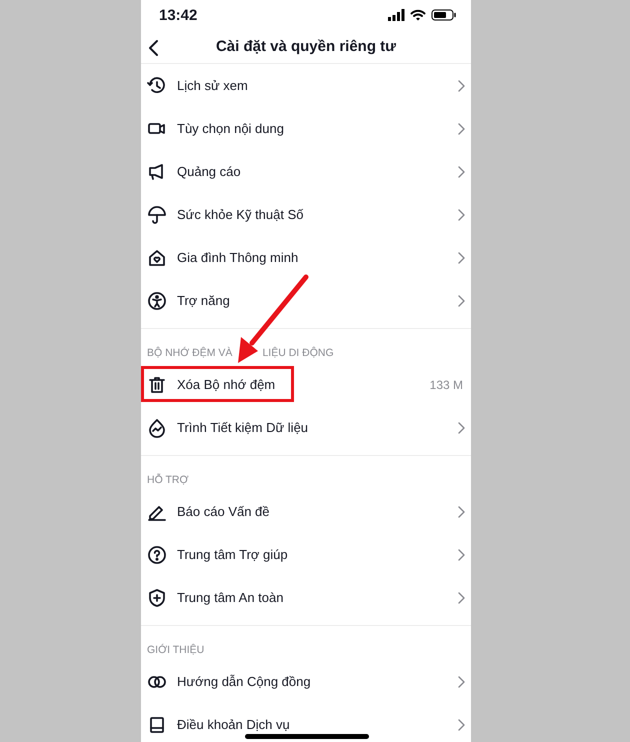  Describe the element at coordinates (230, 128) in the screenshot. I see `item-label: Tùy chọn nội dung` at that location.